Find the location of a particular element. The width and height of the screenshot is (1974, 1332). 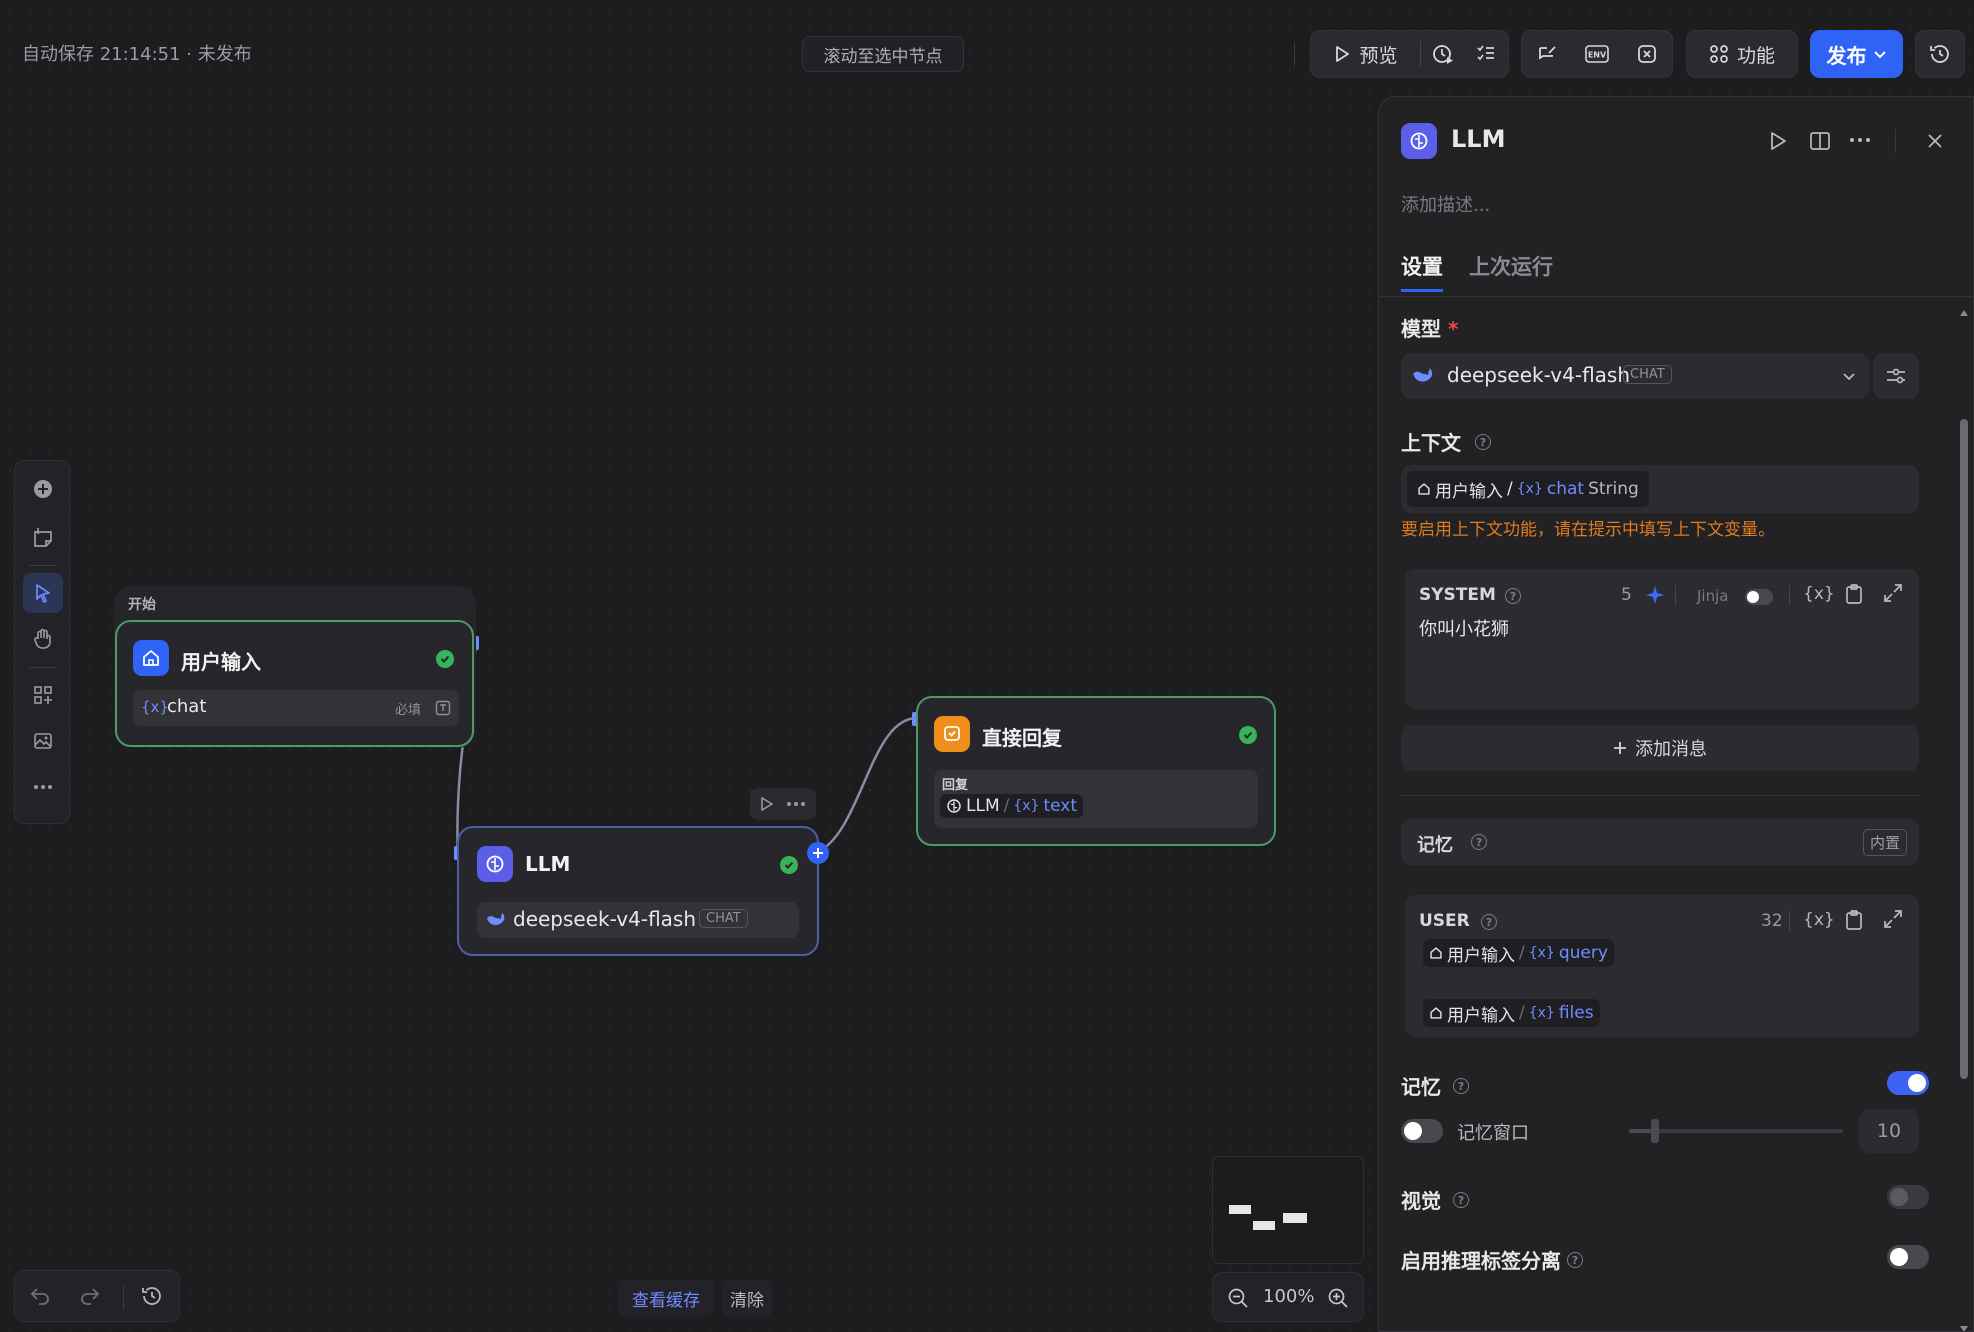

memory-block: 记忆 ? 内置 is located at coordinates (1660, 842).